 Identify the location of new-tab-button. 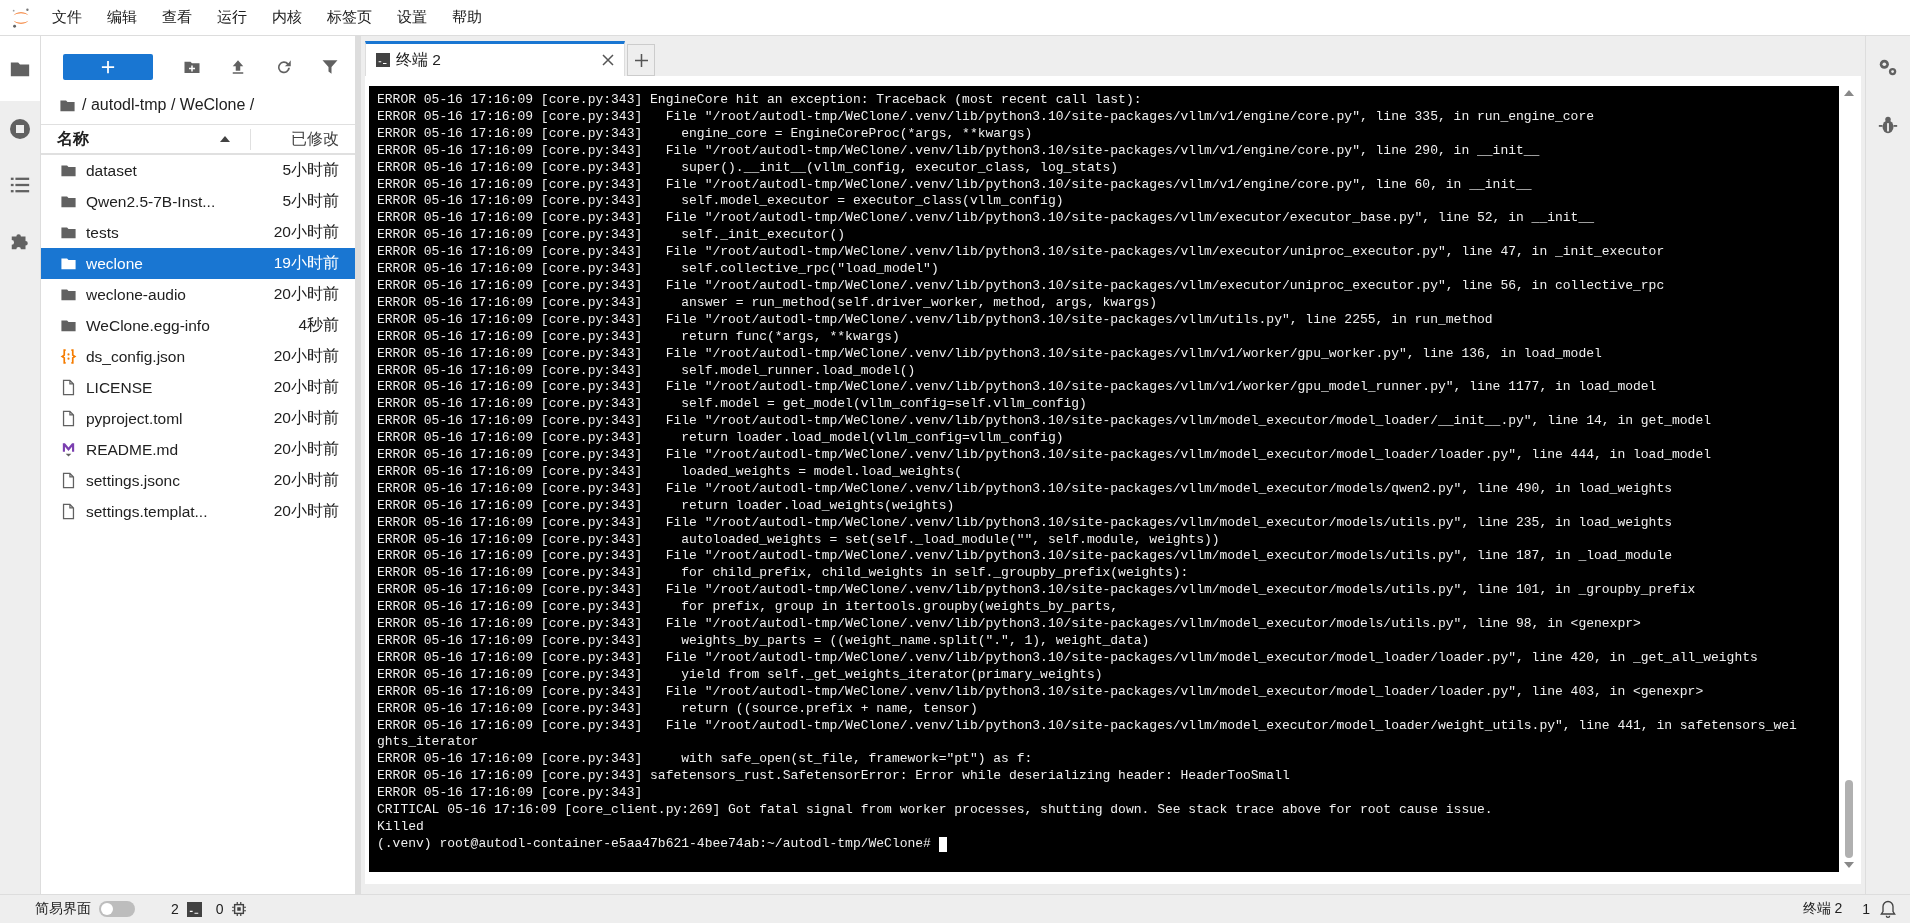
(641, 60).